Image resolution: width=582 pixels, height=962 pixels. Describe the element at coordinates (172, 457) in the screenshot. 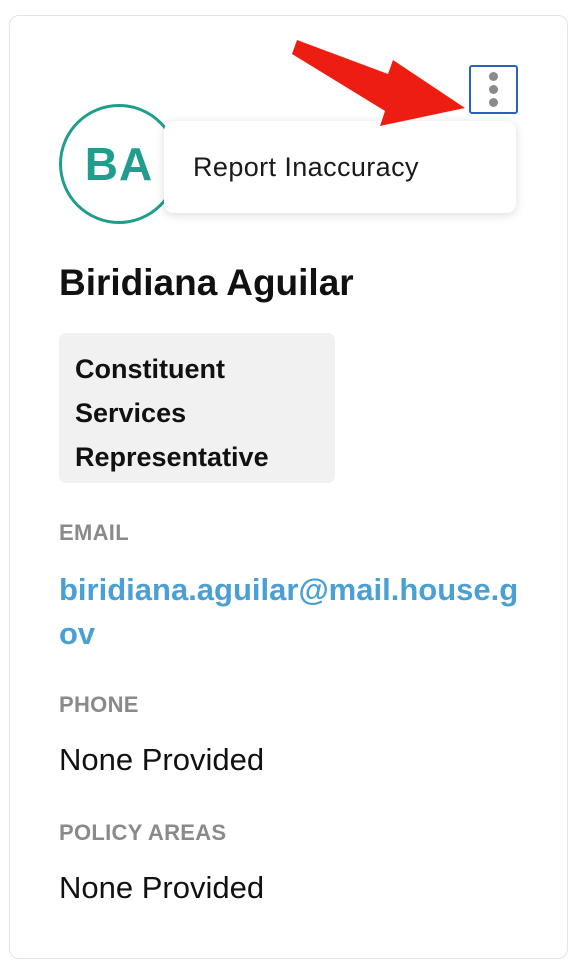

I see `job-title-line: Representative` at that location.